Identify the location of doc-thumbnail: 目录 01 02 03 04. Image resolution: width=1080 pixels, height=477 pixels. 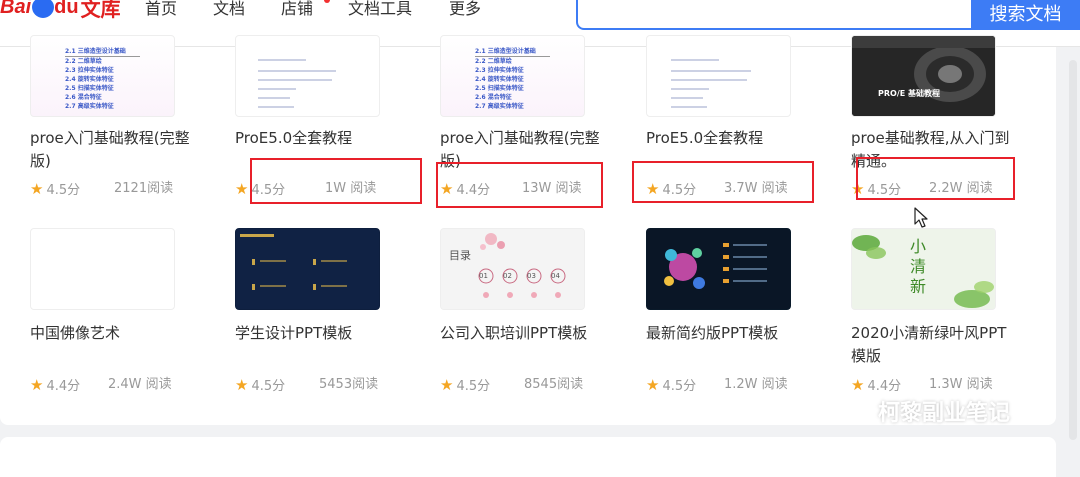
(512, 269).